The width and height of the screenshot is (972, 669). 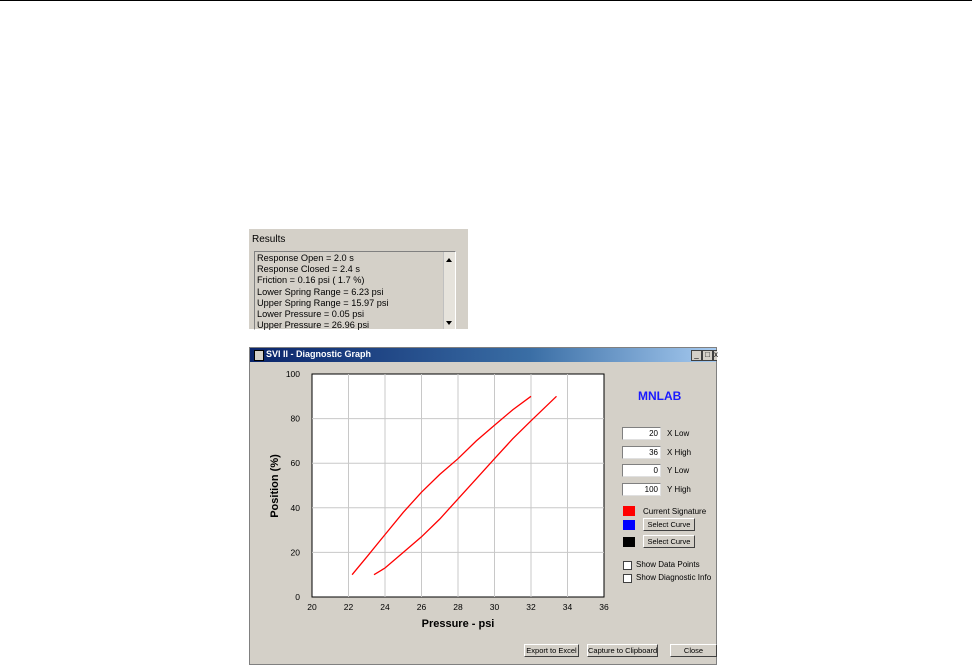 What do you see at coordinates (568, 607) in the screenshot?
I see `x-tick-label: 34` at bounding box center [568, 607].